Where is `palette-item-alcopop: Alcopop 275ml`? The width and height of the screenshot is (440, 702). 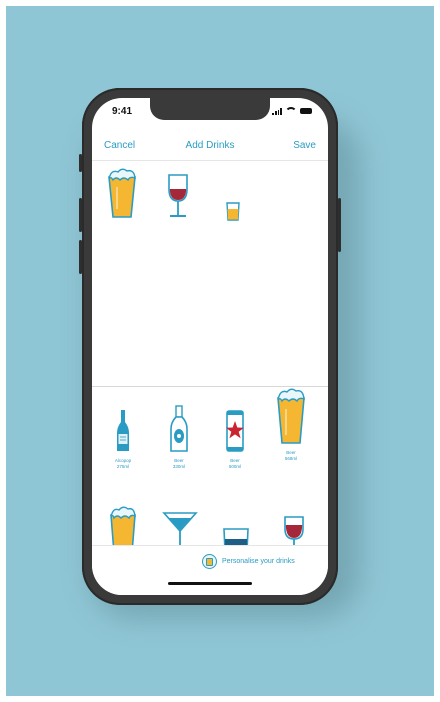 palette-item-alcopop: Alcopop 275ml is located at coordinates (123, 439).